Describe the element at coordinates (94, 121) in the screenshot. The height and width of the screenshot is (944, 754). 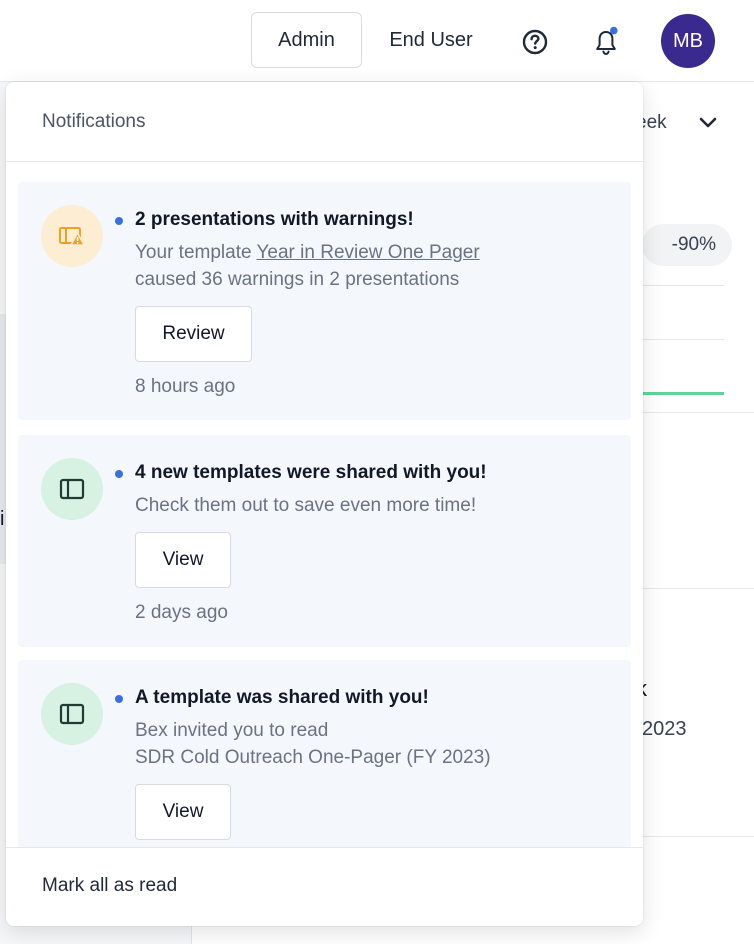
I see `notifications-title: Notifications` at that location.